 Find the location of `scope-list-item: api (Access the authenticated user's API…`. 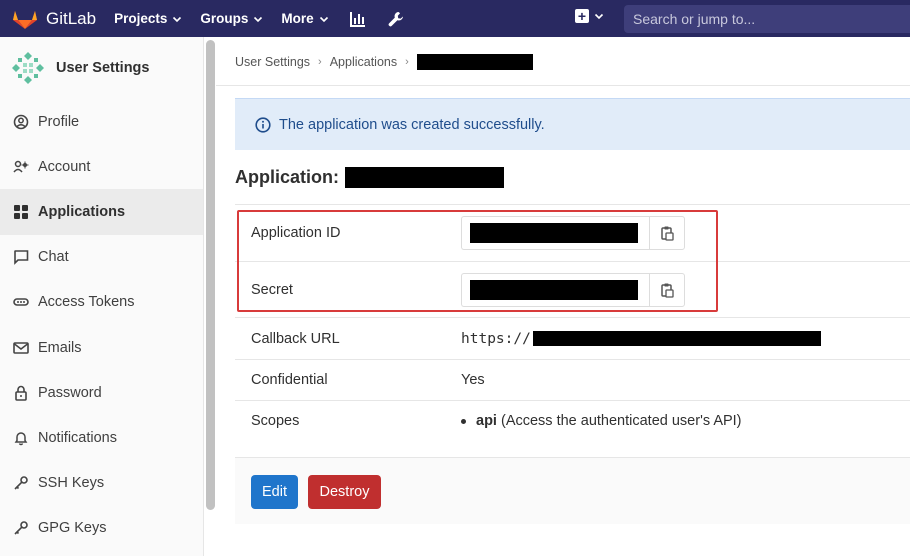

scope-list-item: api (Access the authenticated user's API… is located at coordinates (601, 421).